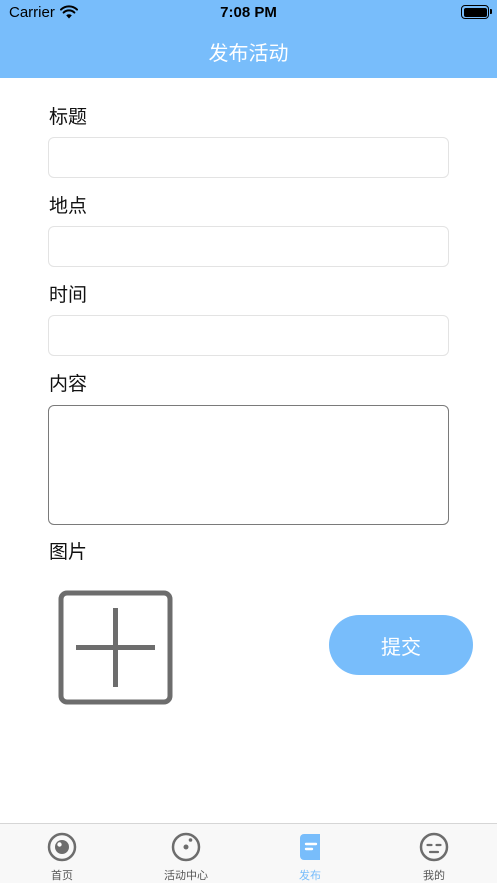 The width and height of the screenshot is (497, 883). Describe the element at coordinates (68, 552) in the screenshot. I see `images-label: 图片` at that location.